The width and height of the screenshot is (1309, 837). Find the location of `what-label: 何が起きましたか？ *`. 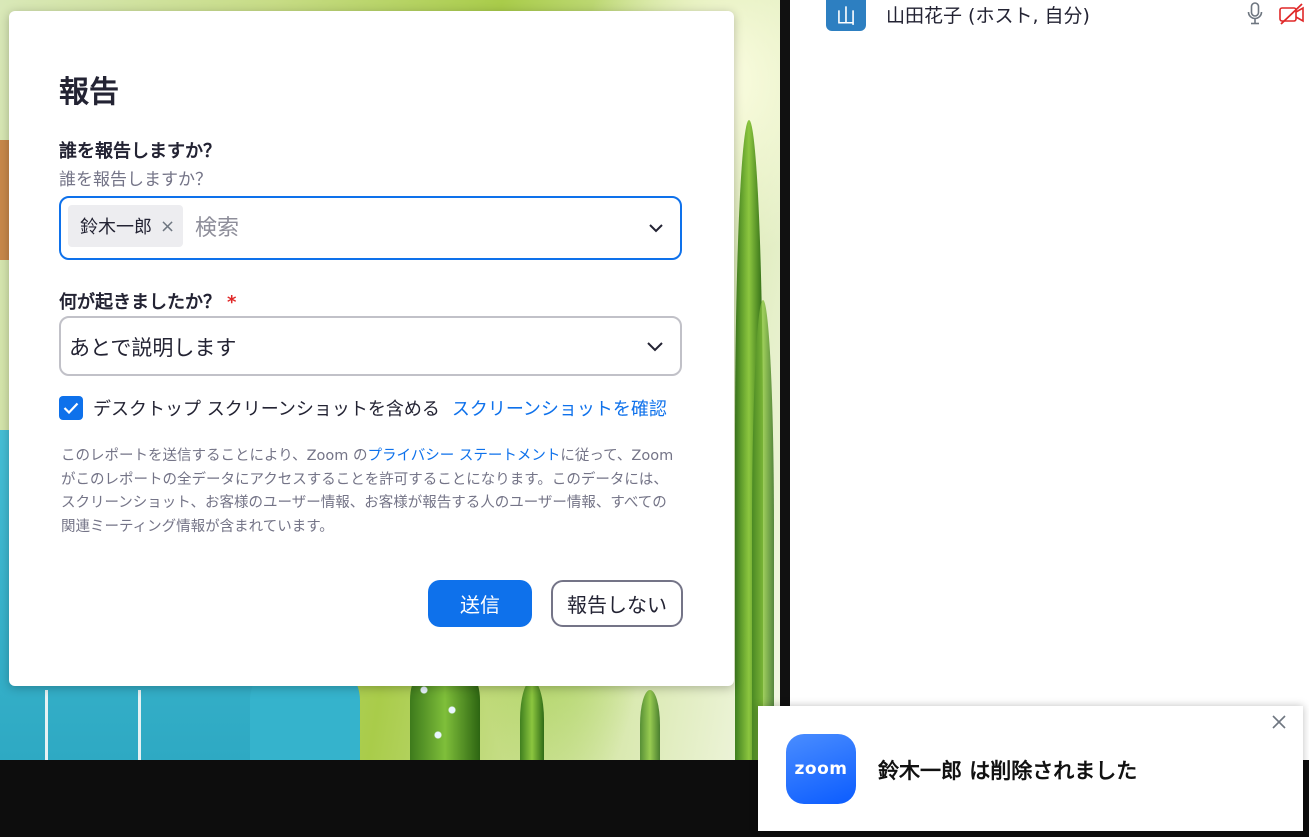

what-label: 何が起きましたか？ * is located at coordinates (147, 301).